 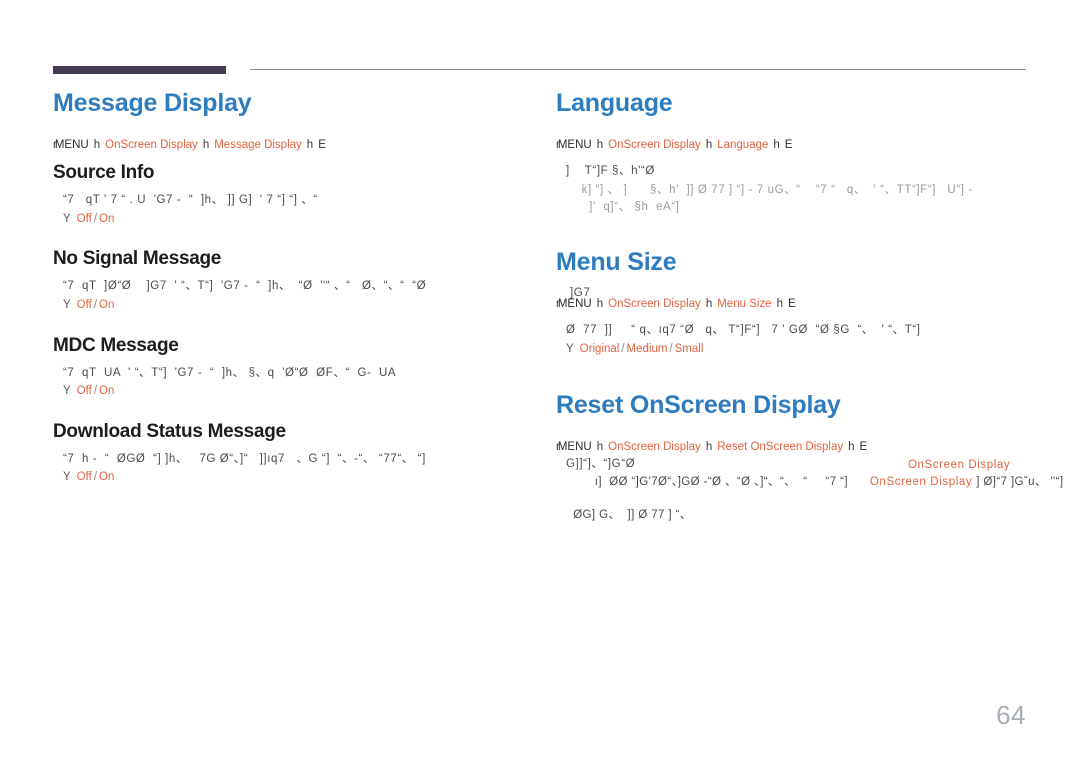 What do you see at coordinates (638, 69) in the screenshot?
I see `header-divider-line` at bounding box center [638, 69].